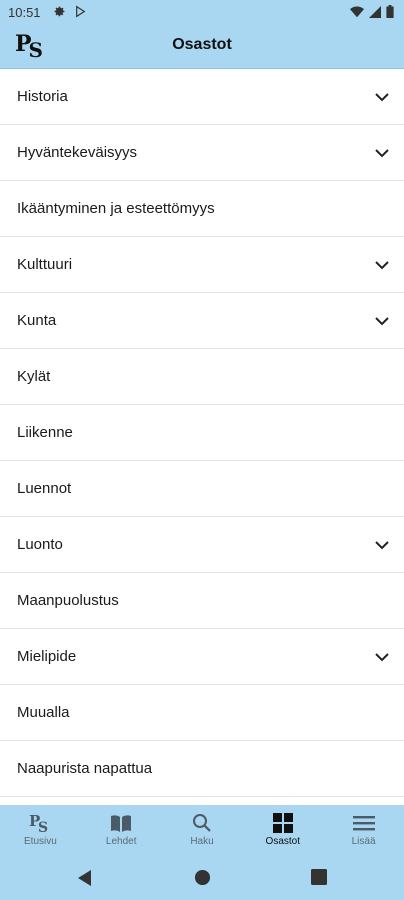 This screenshot has width=404, height=900. I want to click on section-label: Luennot, so click(44, 488).